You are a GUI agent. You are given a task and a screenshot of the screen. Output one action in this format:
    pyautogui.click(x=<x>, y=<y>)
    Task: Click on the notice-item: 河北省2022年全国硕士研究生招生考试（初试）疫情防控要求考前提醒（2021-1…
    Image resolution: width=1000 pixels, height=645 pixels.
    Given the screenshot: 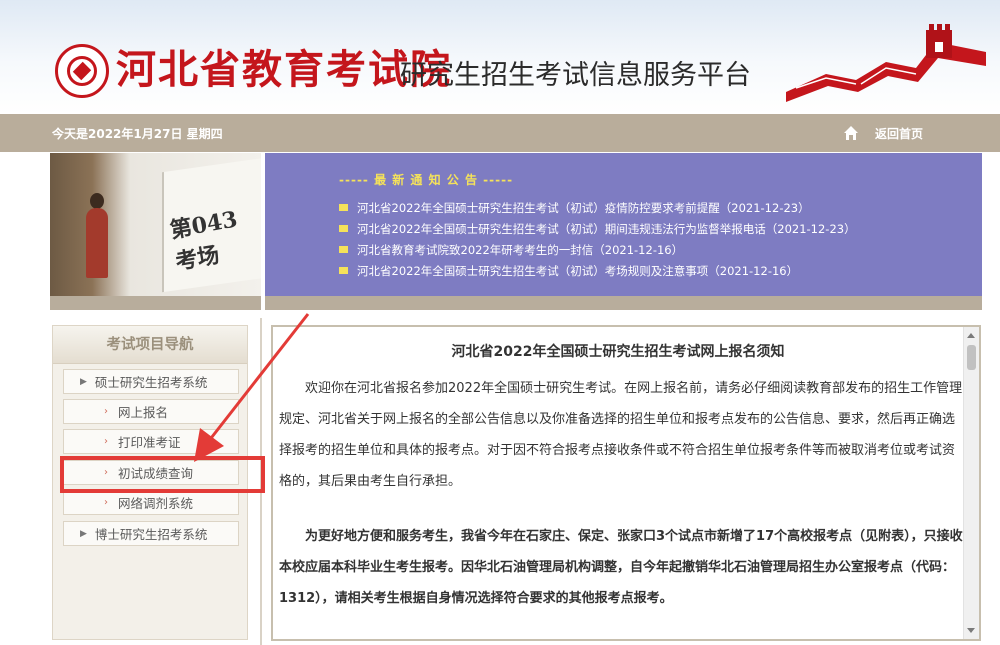 What is the action you would take?
    pyautogui.click(x=597, y=207)
    